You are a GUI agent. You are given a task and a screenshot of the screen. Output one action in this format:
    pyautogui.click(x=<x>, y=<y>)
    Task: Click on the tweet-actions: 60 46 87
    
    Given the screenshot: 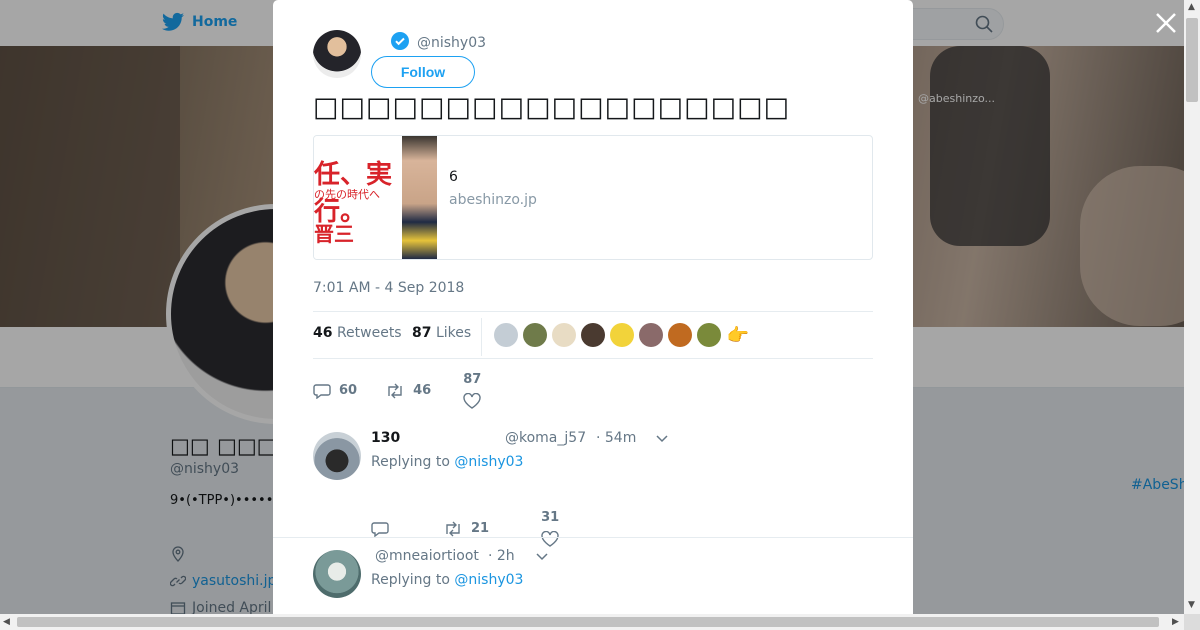 What is the action you would take?
    pyautogui.click(x=397, y=390)
    